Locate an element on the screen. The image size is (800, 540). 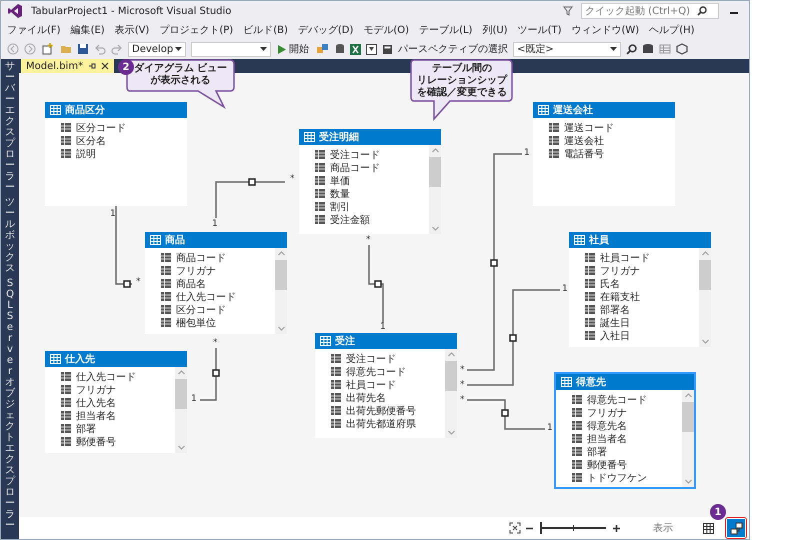
zoom-slider is located at coordinates (573, 528).